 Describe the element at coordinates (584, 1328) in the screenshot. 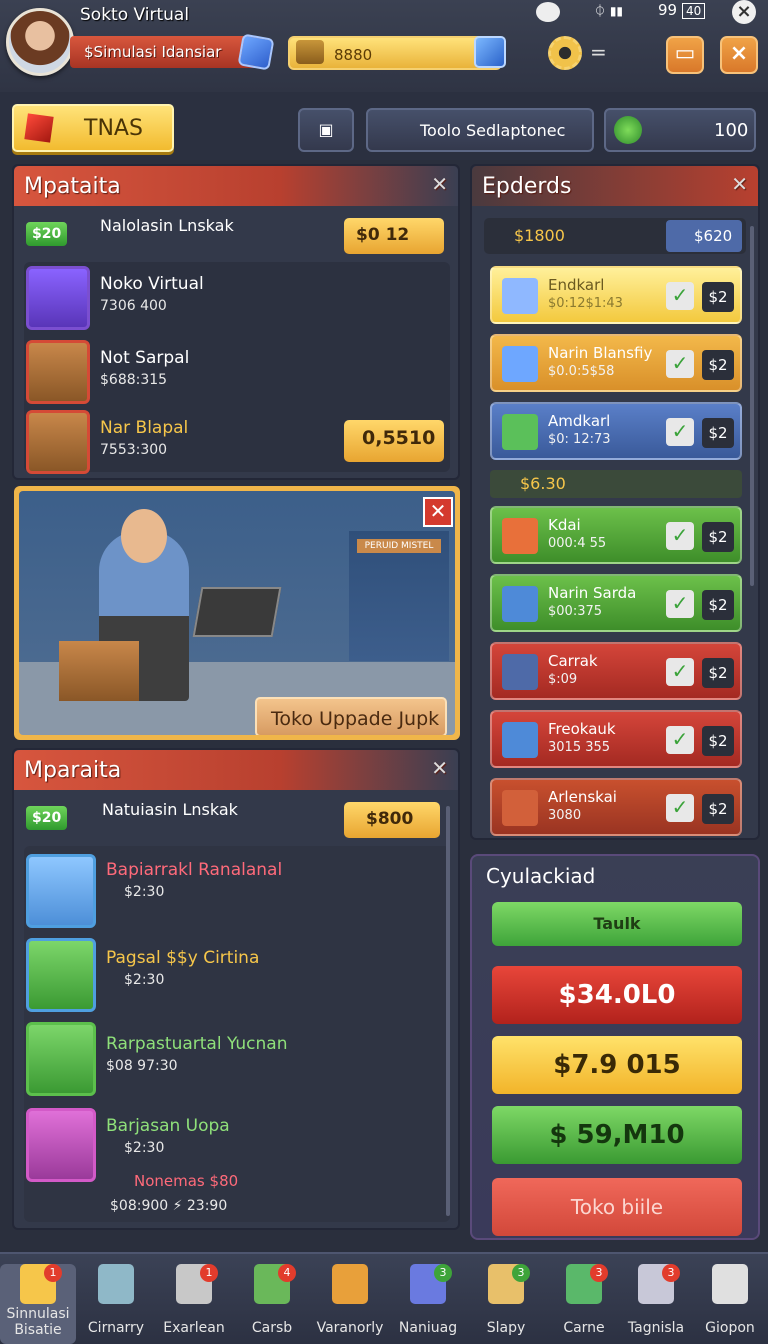

I see `nav-label-8: Carne` at that location.